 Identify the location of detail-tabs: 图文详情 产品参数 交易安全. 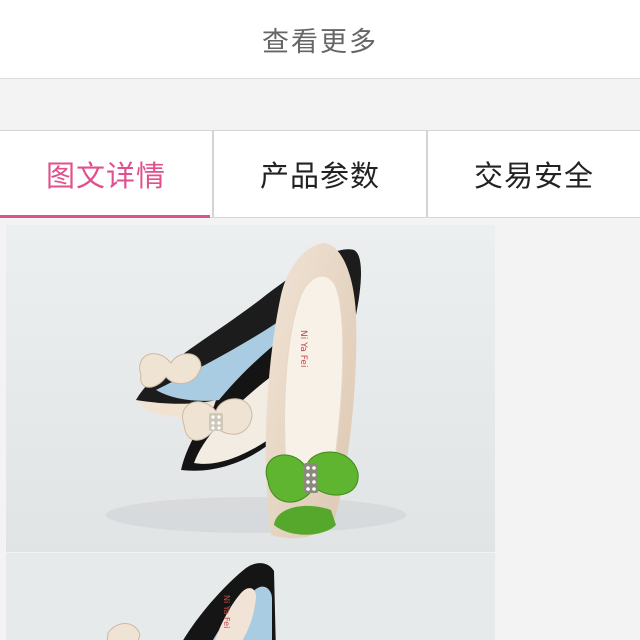
(320, 174).